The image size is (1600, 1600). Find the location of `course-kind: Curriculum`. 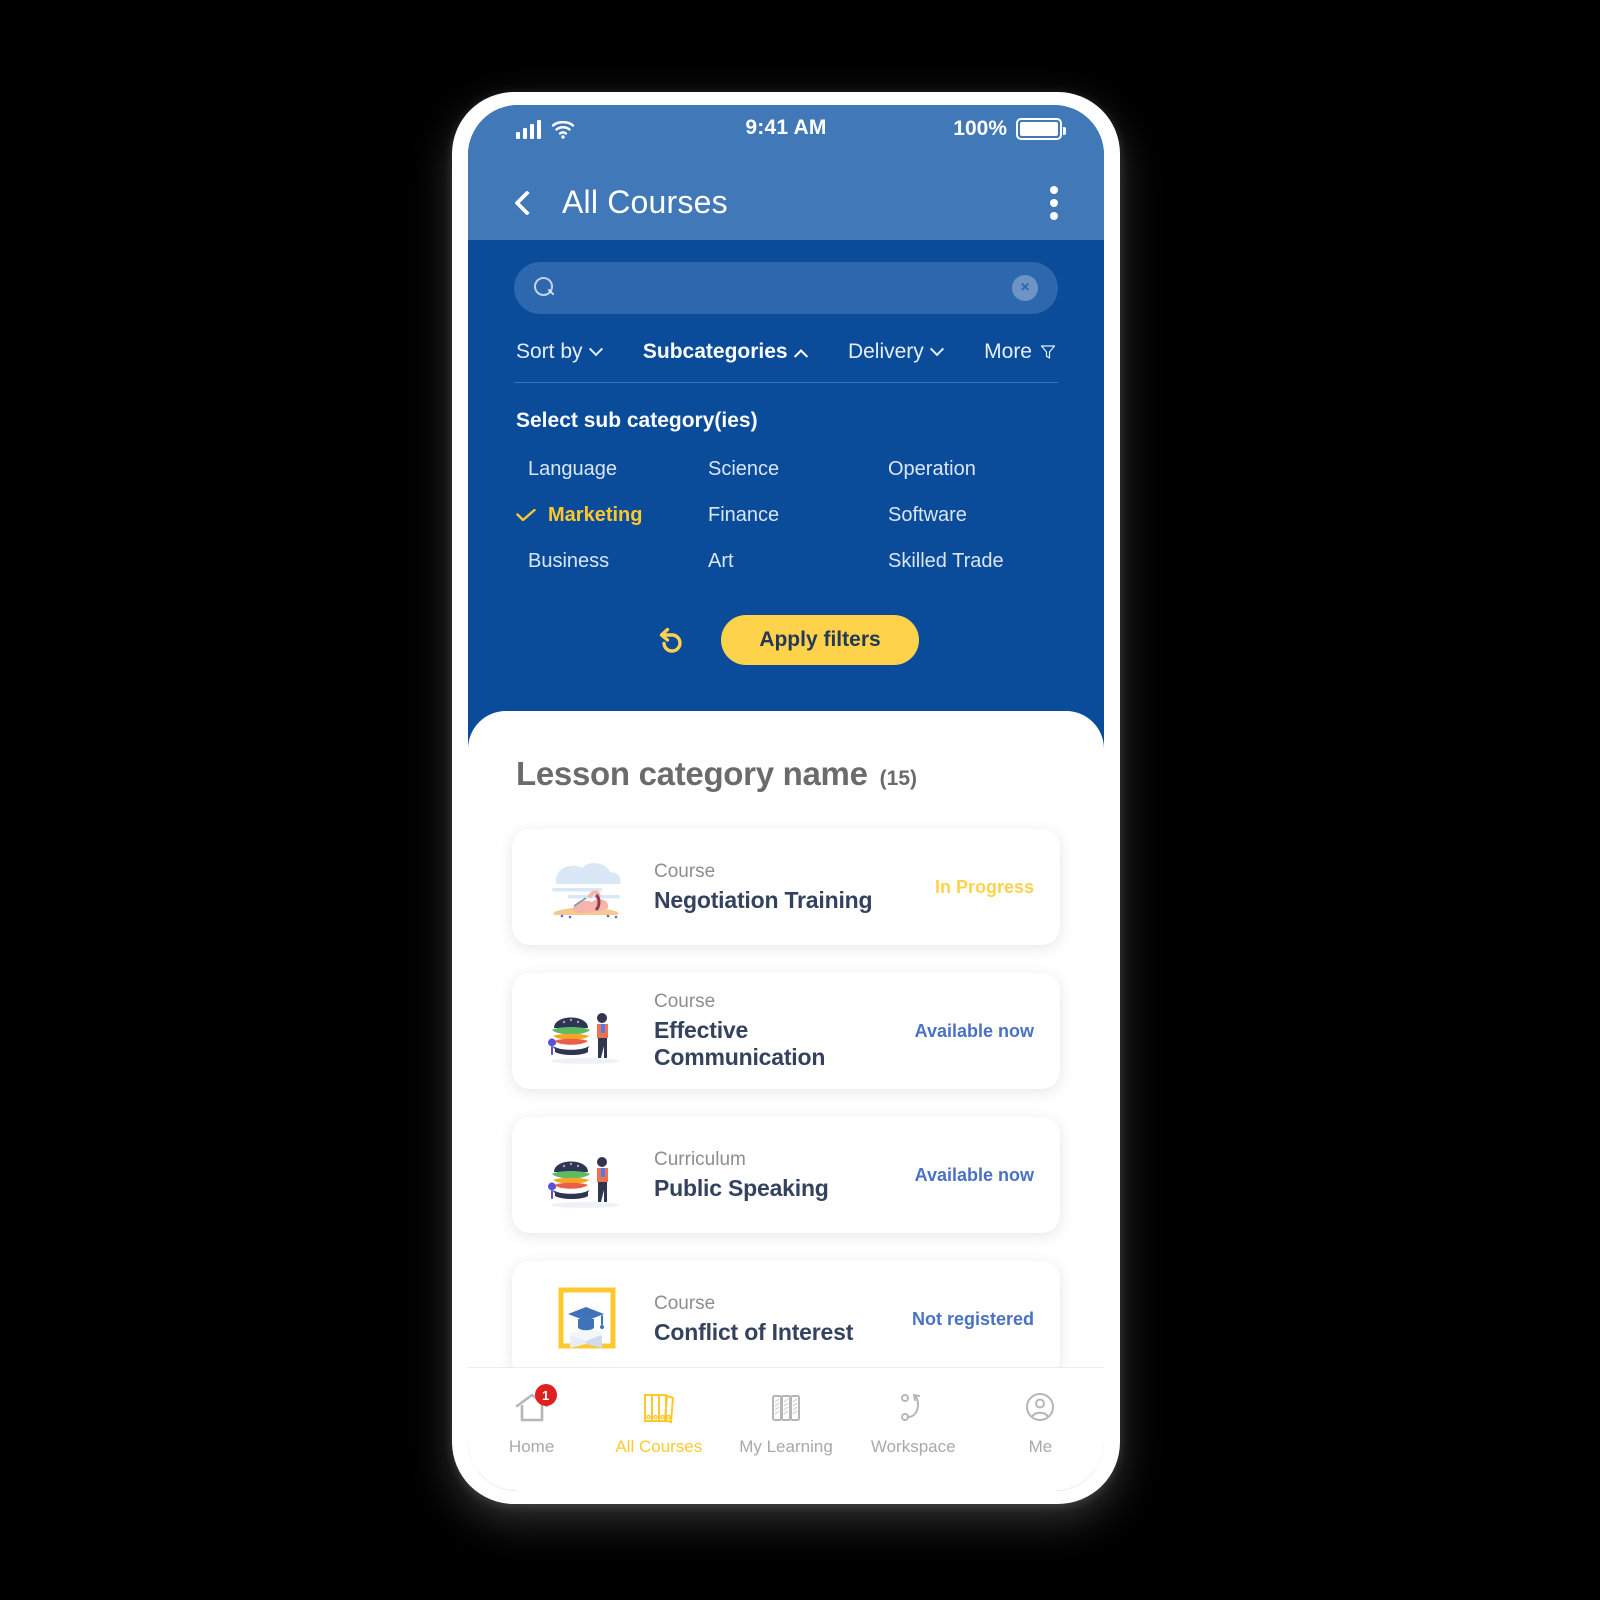

course-kind: Curriculum is located at coordinates (700, 1159).